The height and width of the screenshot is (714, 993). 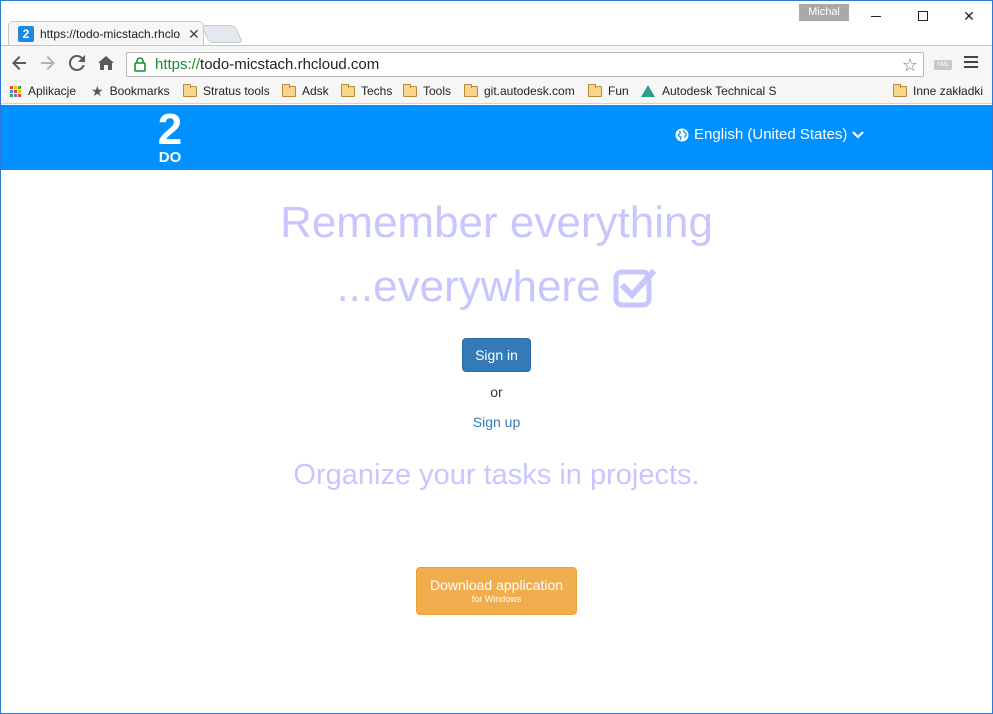 What do you see at coordinates (529, 91) in the screenshot?
I see `bookmark-label: git.autodesk.com` at bounding box center [529, 91].